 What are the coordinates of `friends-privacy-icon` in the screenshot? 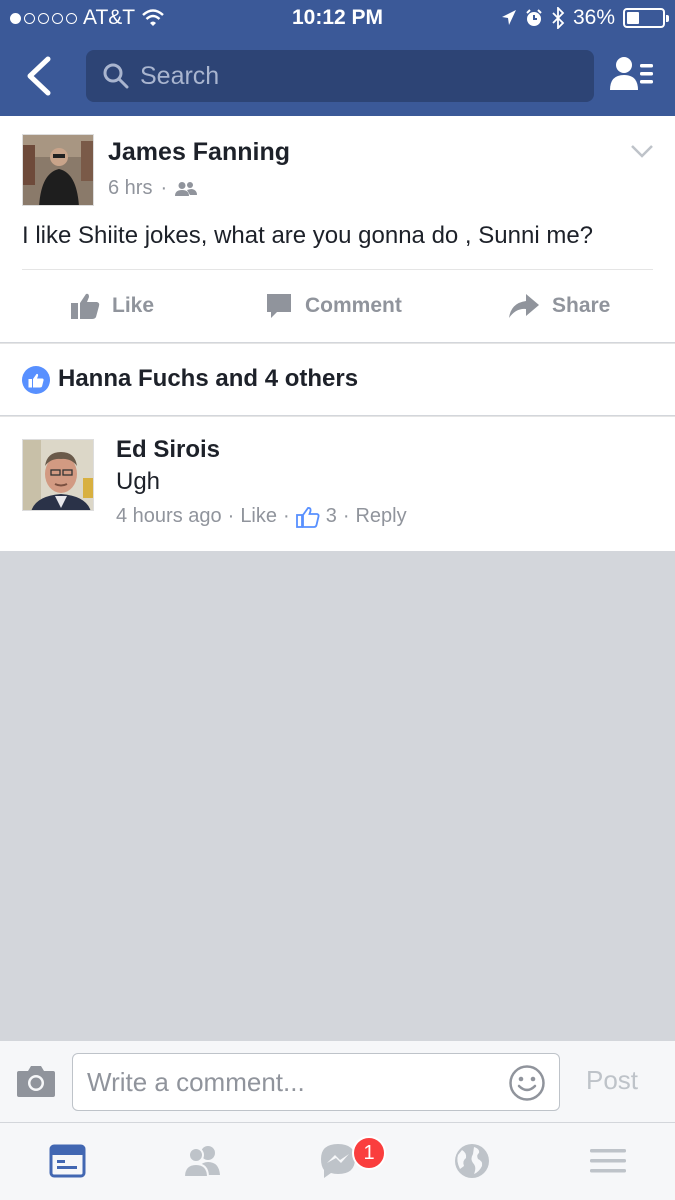 It's located at (186, 188).